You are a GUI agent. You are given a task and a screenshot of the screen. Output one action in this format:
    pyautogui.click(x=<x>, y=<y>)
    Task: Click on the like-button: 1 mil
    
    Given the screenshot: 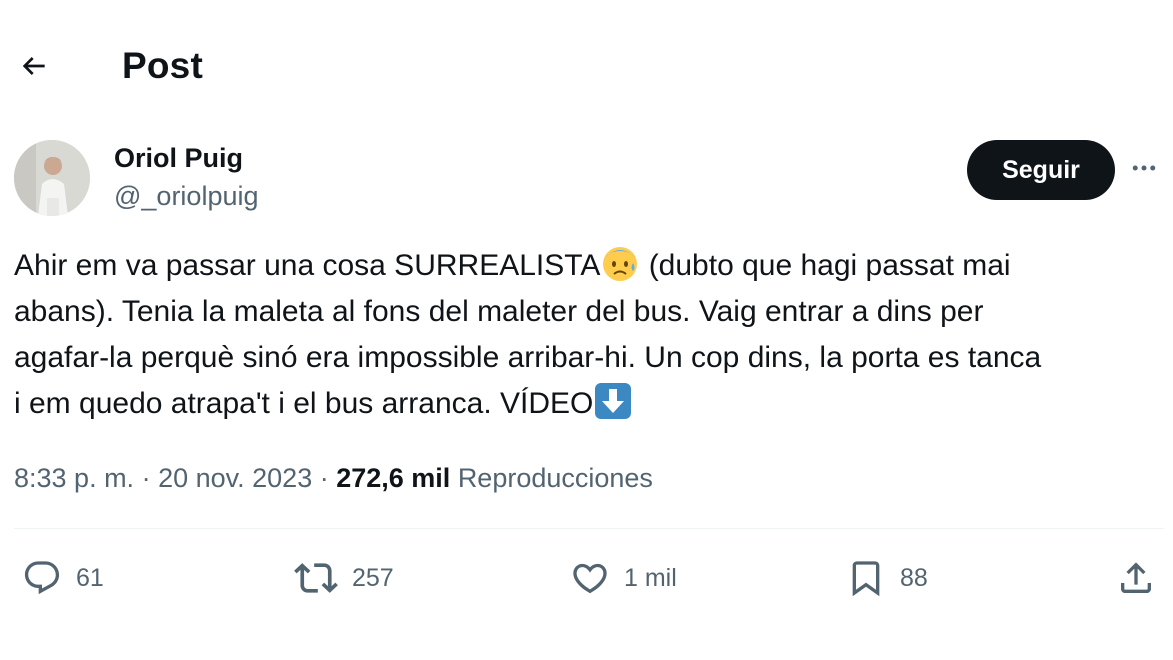 What is the action you would take?
    pyautogui.click(x=623, y=578)
    